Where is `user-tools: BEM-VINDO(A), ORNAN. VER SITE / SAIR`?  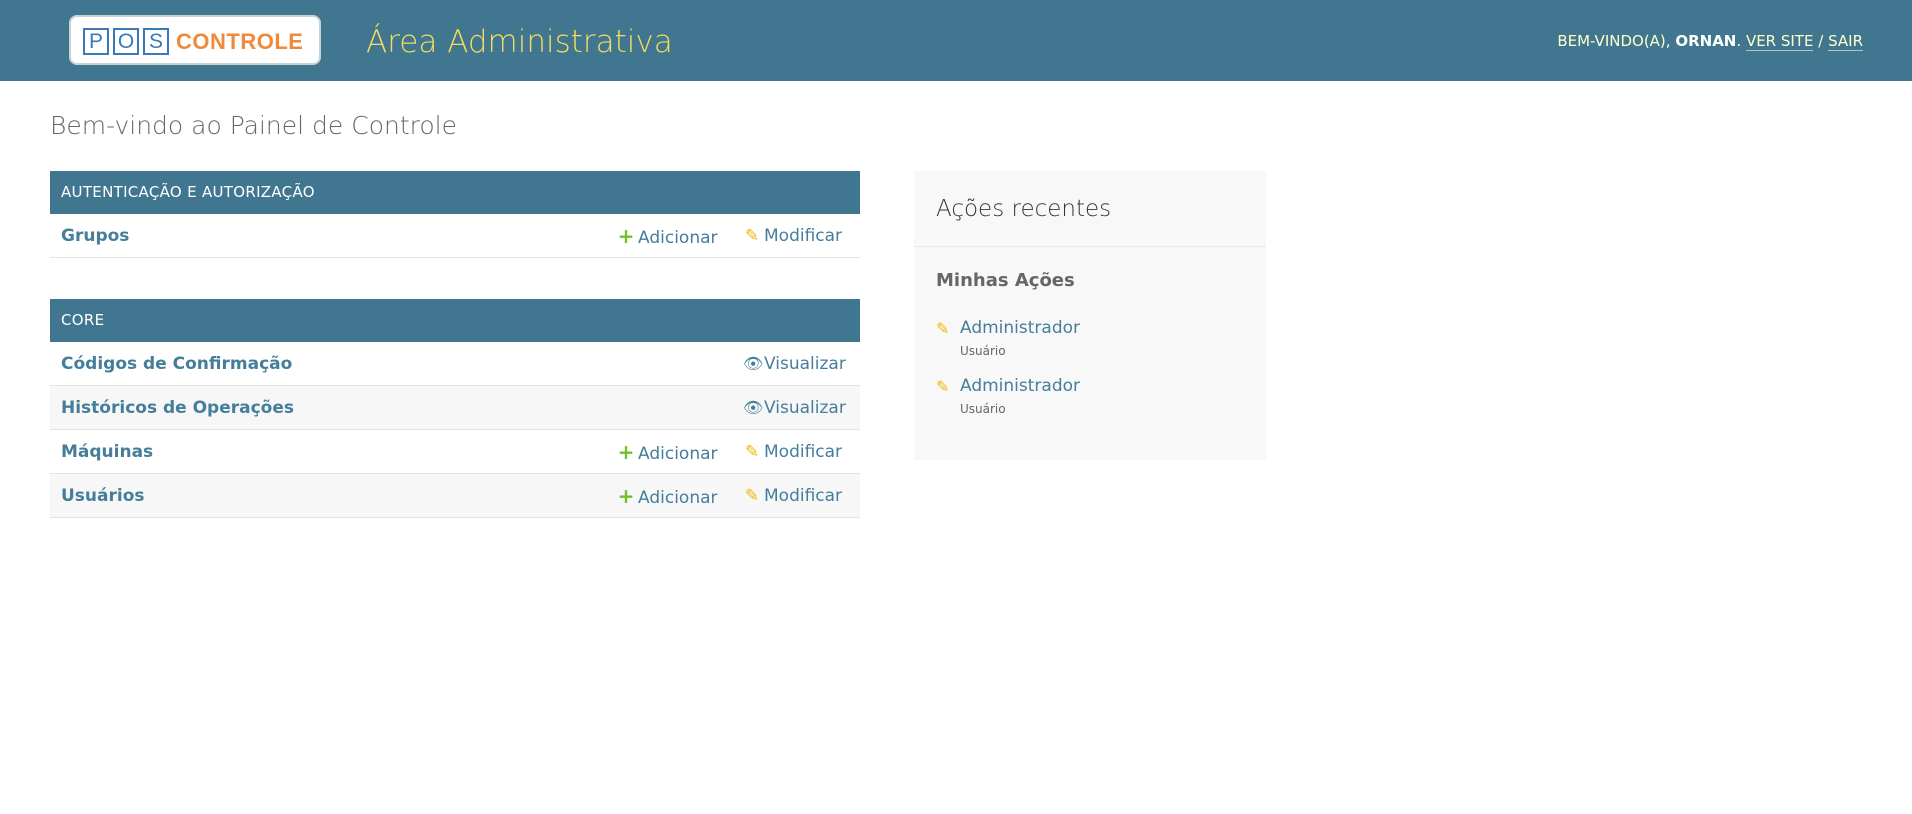 user-tools: BEM-VINDO(A), ORNAN. VER SITE / SAIR is located at coordinates (1710, 41).